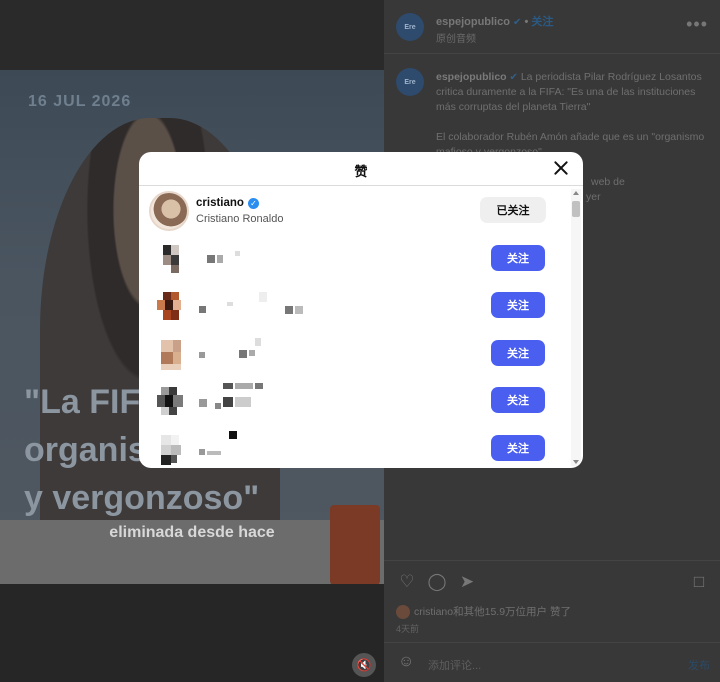 Image resolution: width=720 pixels, height=682 pixels. What do you see at coordinates (361, 171) in the screenshot?
I see `dialog-title: 赞` at bounding box center [361, 171].